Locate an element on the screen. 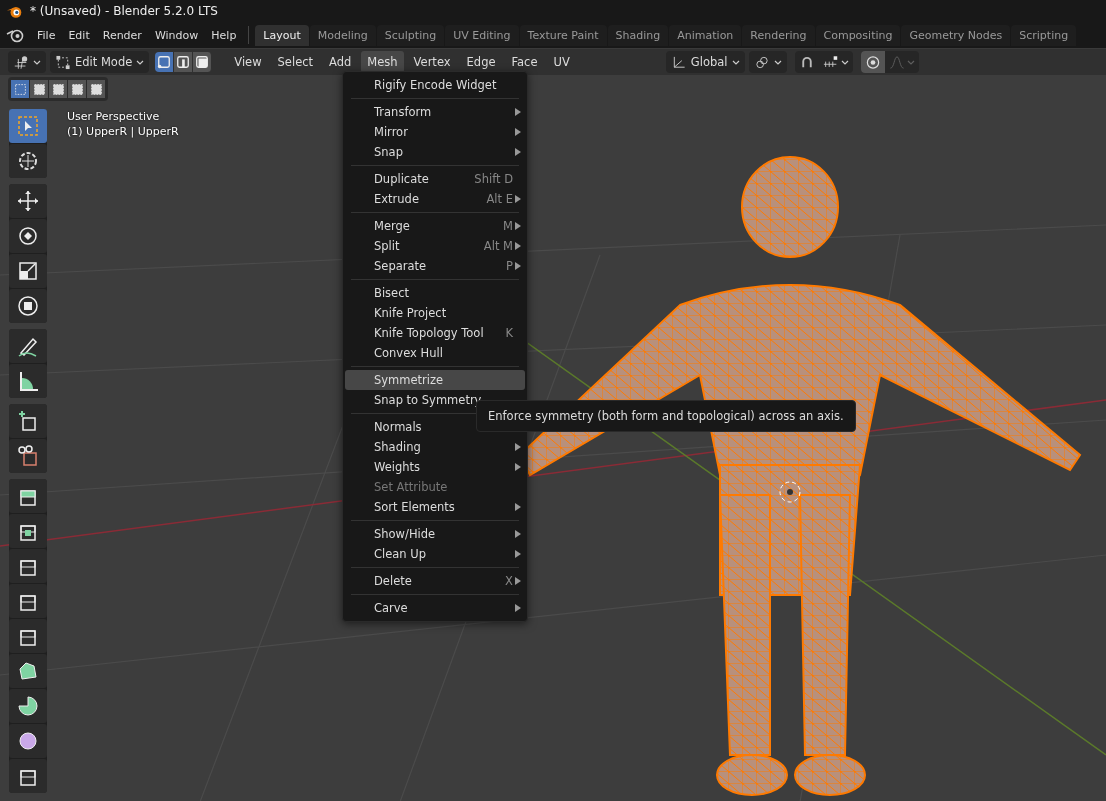 This screenshot has width=1106, height=801. workspace-tab: Modeling is located at coordinates (342, 35).